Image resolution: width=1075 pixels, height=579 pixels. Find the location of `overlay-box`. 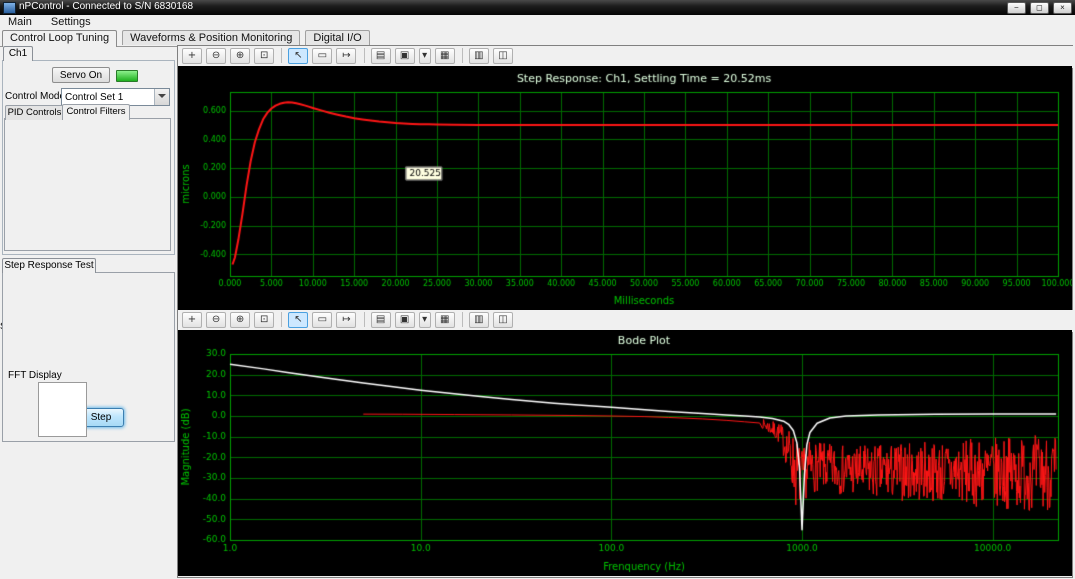

overlay-box is located at coordinates (62, 409).